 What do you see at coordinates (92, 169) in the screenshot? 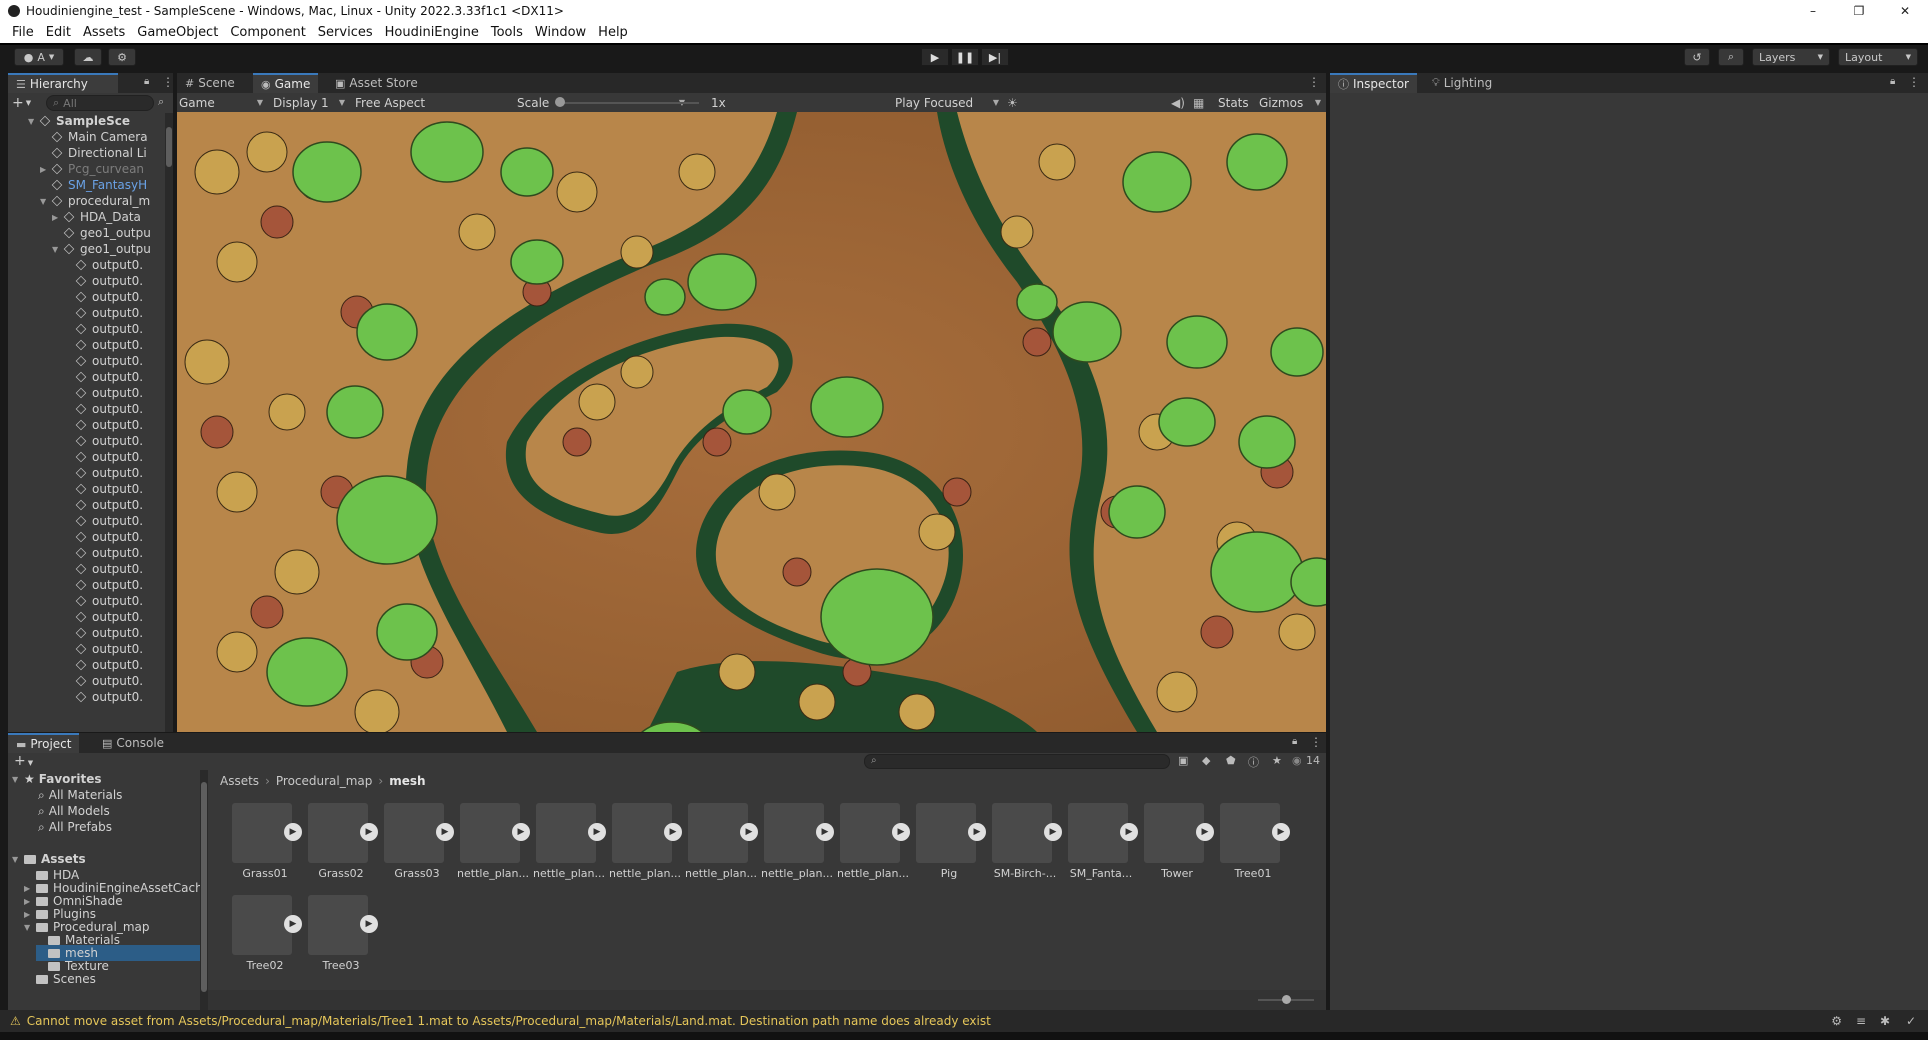
I see `hierarchy-row: ▶ Pcg_curvean` at bounding box center [92, 169].